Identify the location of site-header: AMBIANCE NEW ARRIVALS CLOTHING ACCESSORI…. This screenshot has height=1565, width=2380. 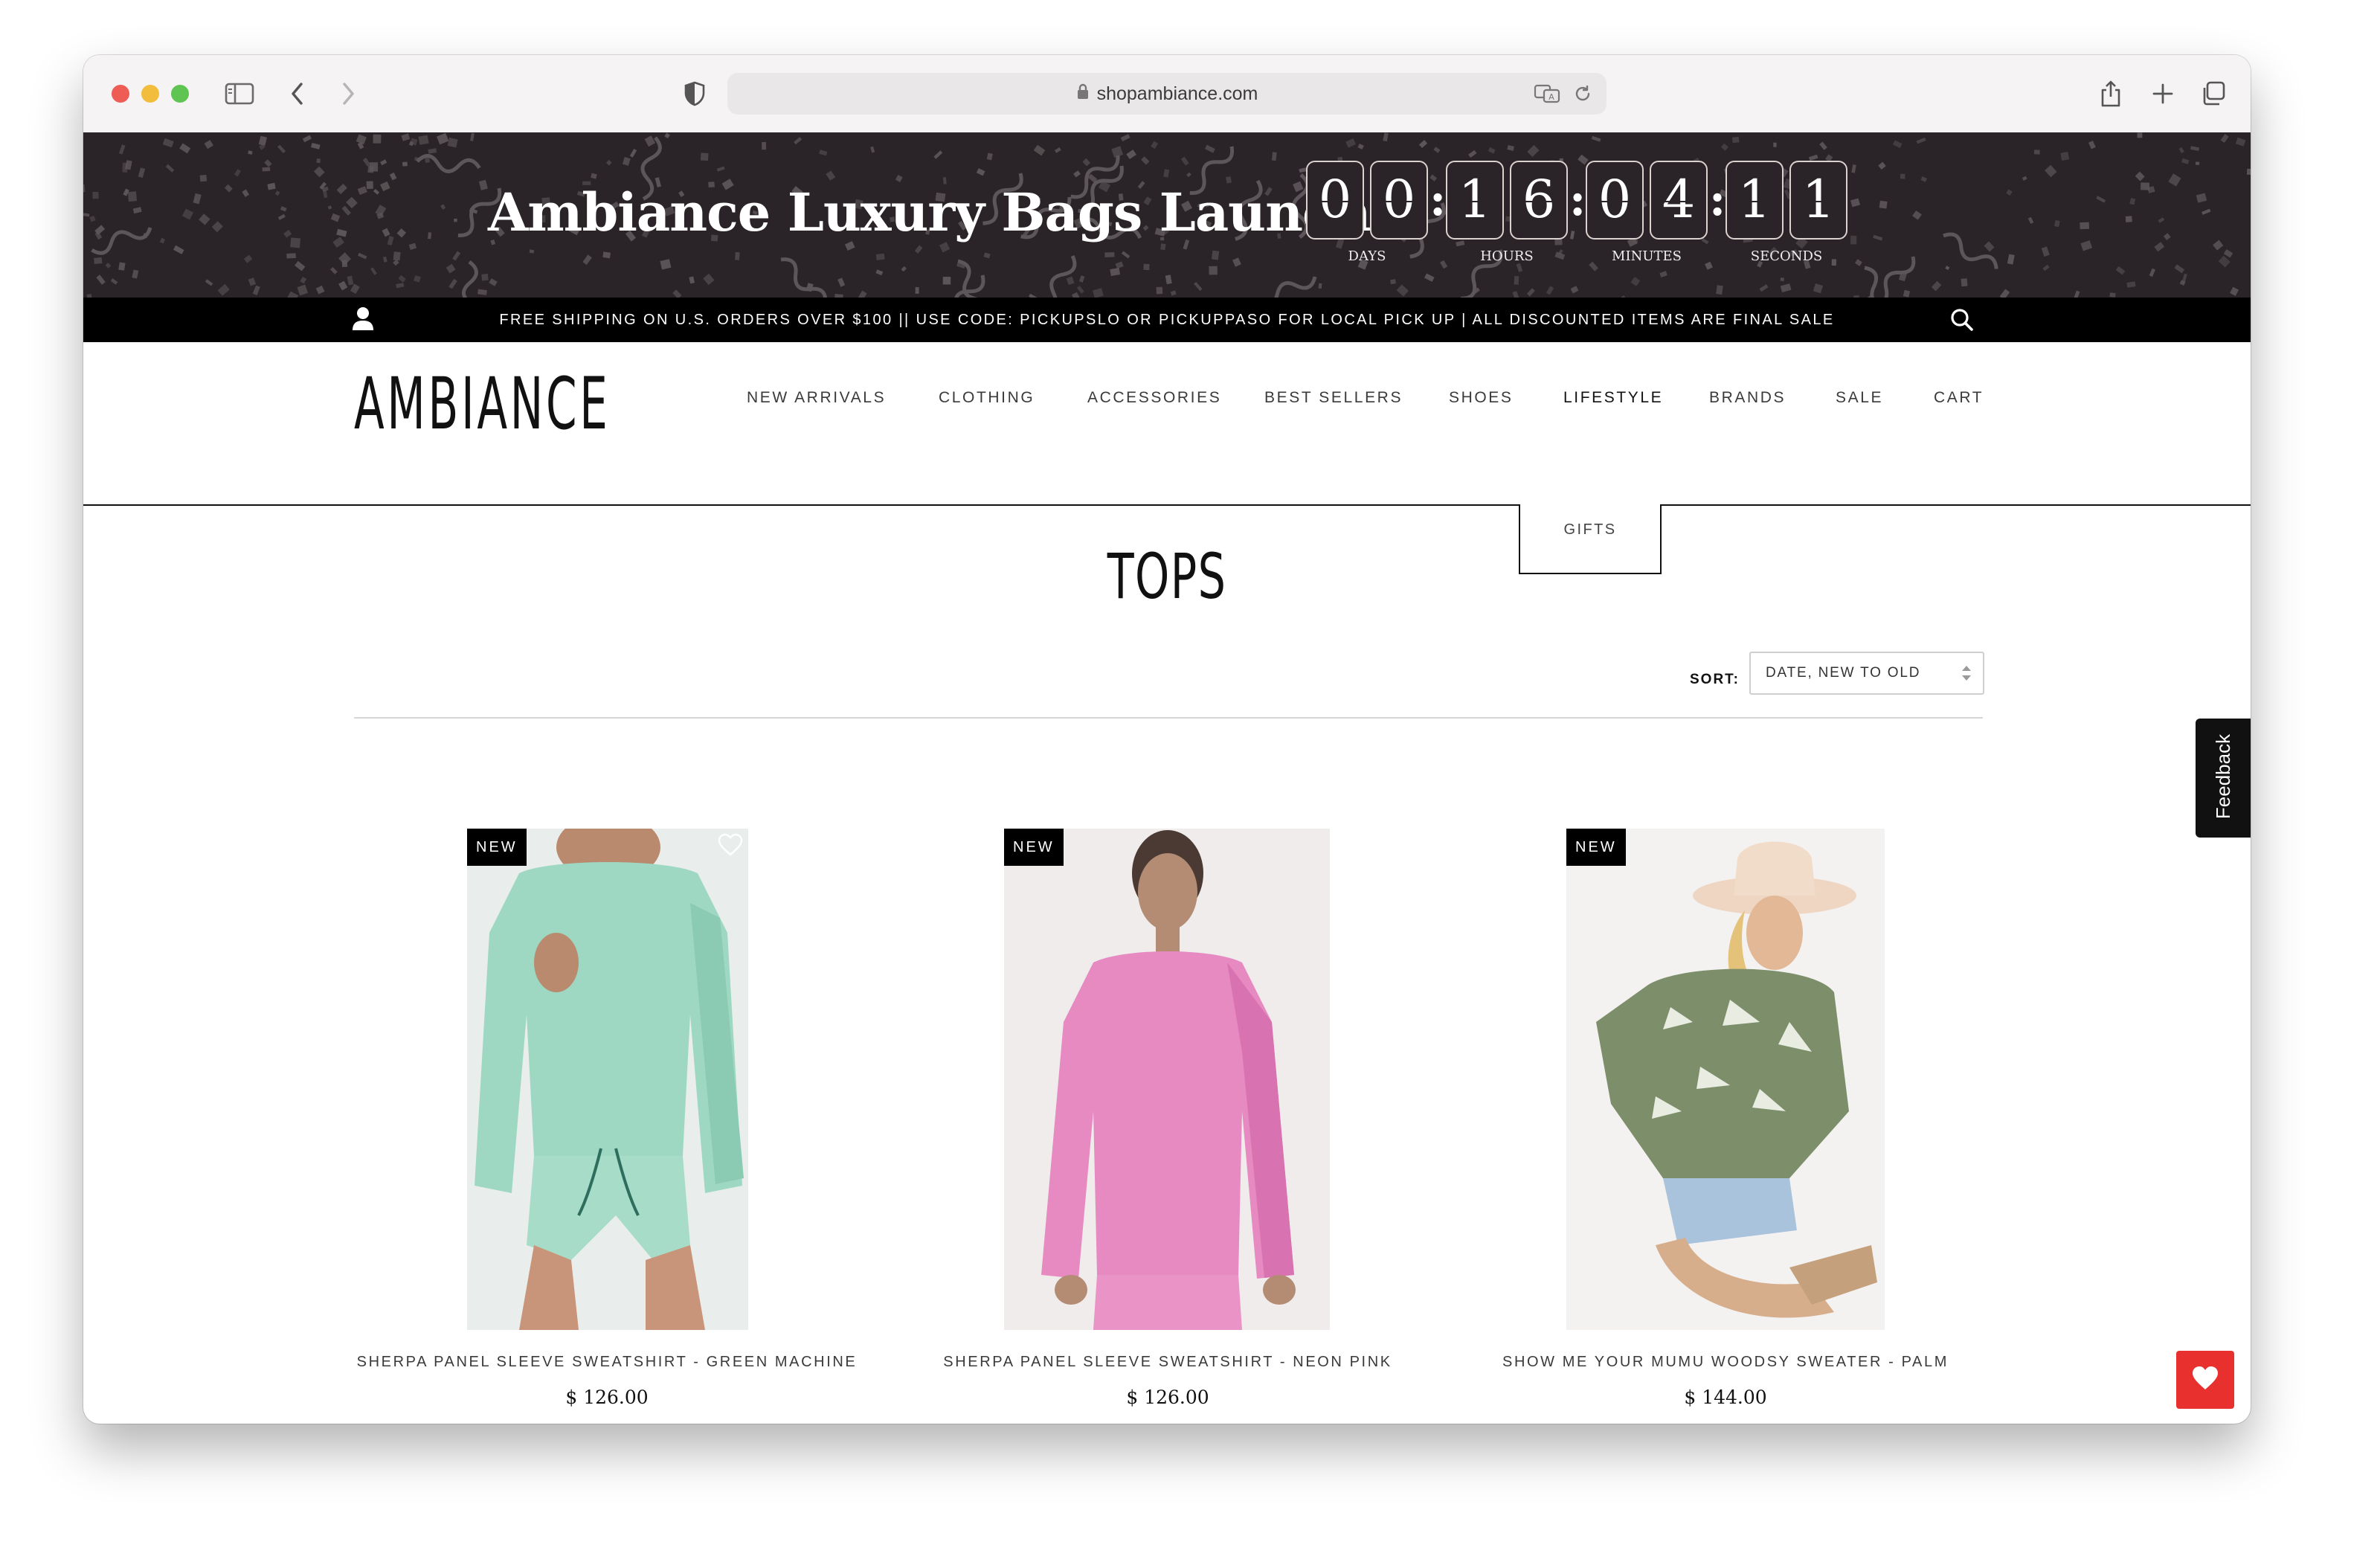
(1167, 458).